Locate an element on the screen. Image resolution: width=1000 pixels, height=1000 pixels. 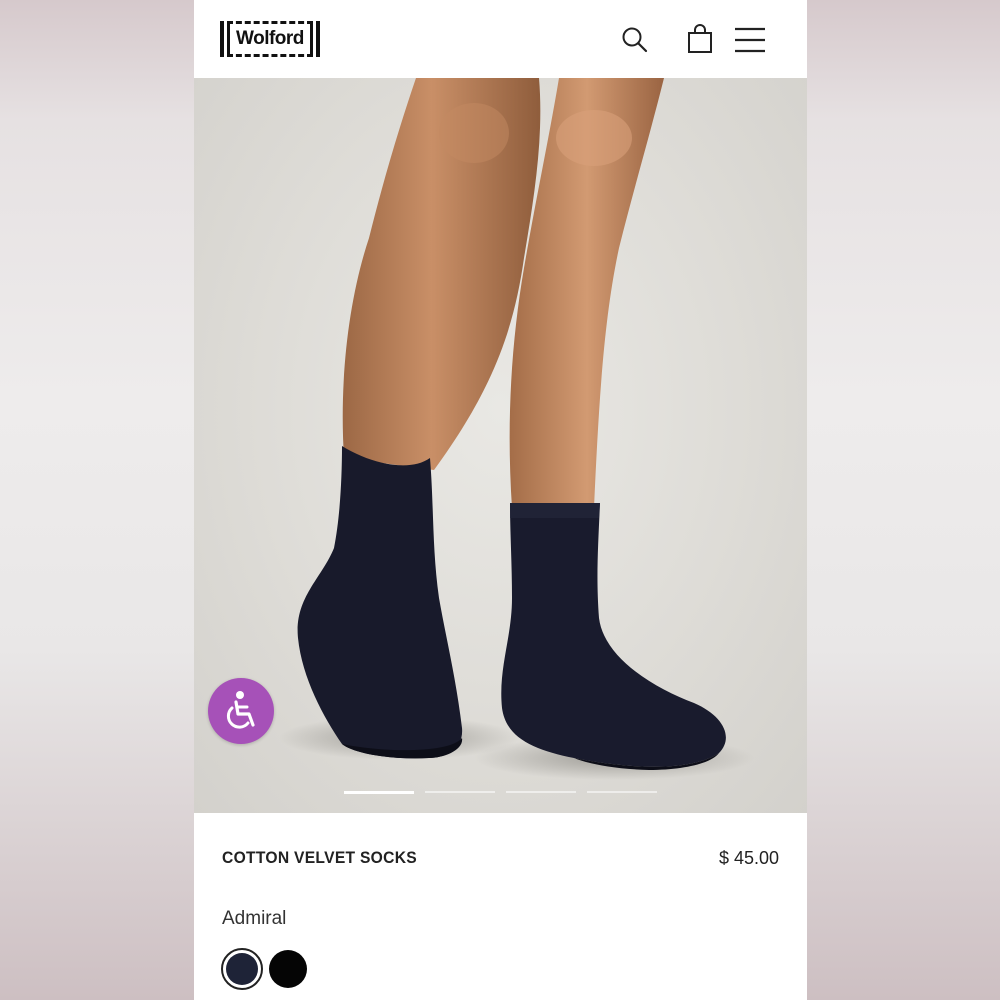
swatch-admiral-fill is located at coordinates (242, 969).